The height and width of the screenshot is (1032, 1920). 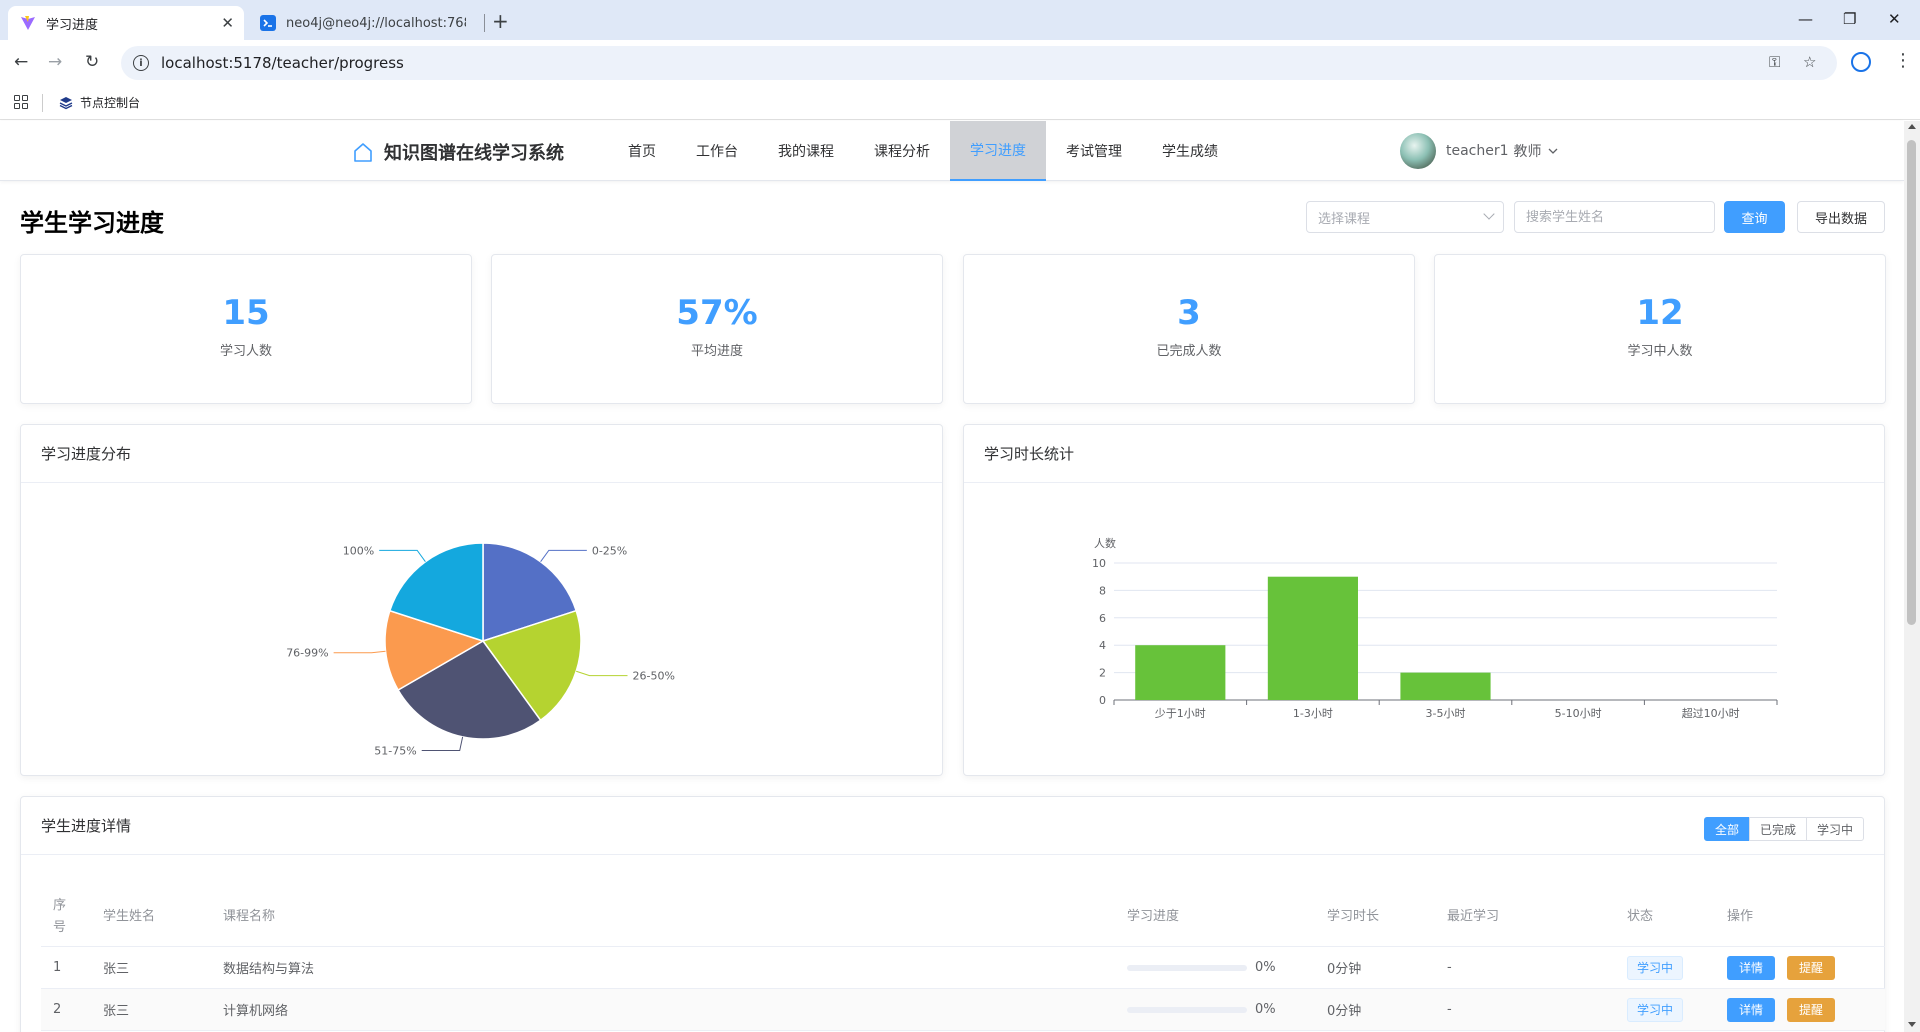 What do you see at coordinates (21, 102) in the screenshot?
I see `apps-grid-icon` at bounding box center [21, 102].